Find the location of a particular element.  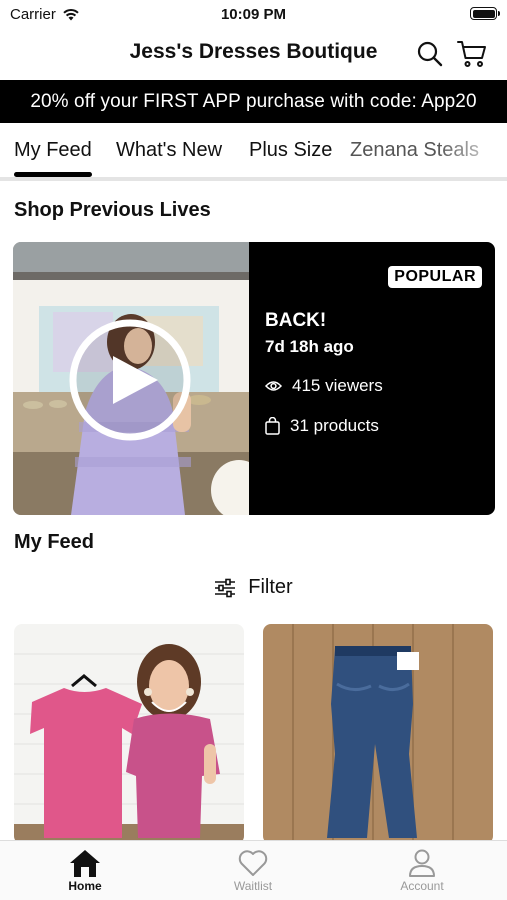

tab-whats-new: What's New is located at coordinates (169, 150).